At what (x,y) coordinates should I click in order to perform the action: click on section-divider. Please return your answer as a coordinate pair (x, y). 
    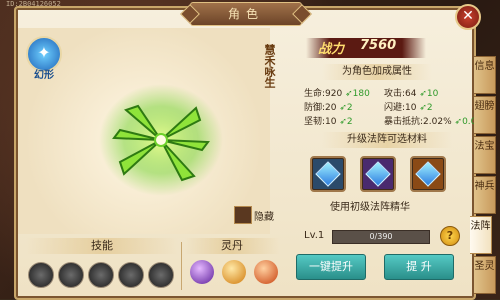
    Looking at the image, I should click on (181, 266).